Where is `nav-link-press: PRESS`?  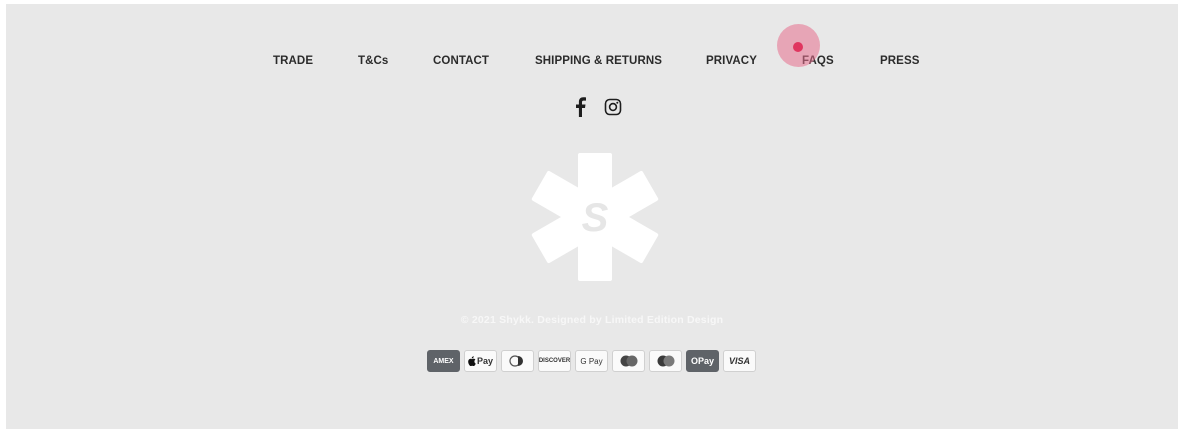
nav-link-press: PRESS is located at coordinates (900, 61).